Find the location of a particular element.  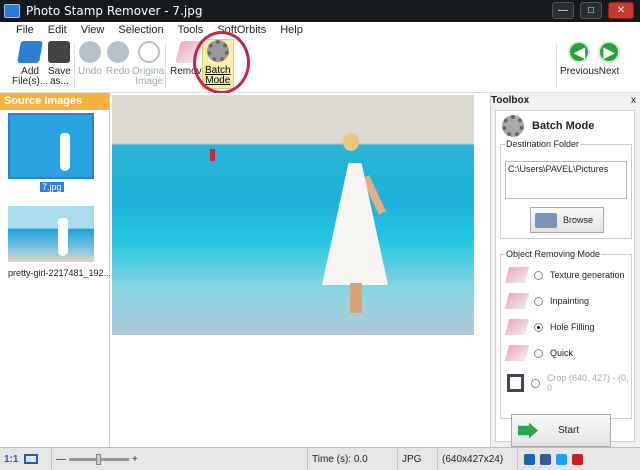

arrow-right-icon is located at coordinates (528, 430).